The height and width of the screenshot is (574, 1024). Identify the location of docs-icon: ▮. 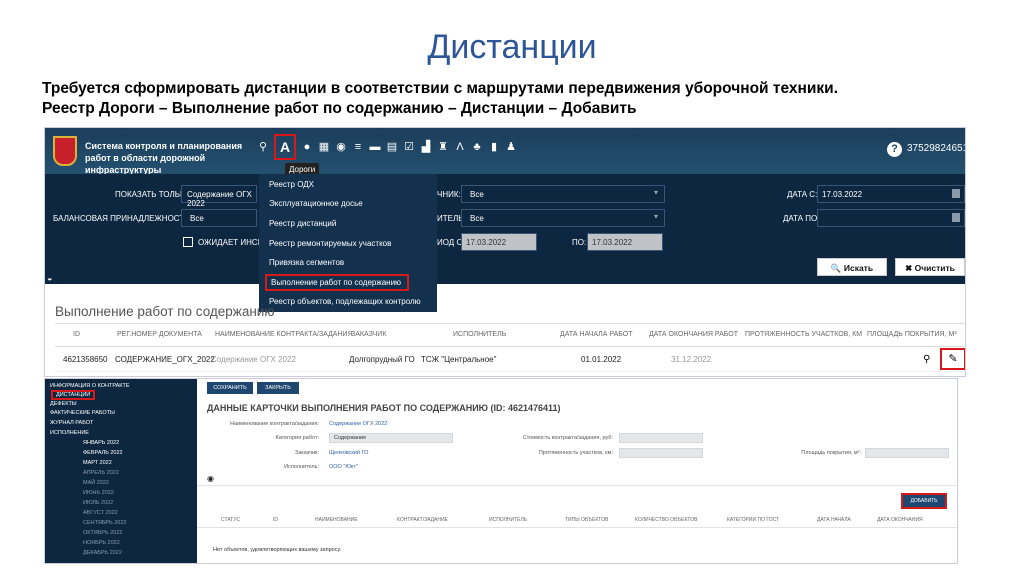
(494, 147).